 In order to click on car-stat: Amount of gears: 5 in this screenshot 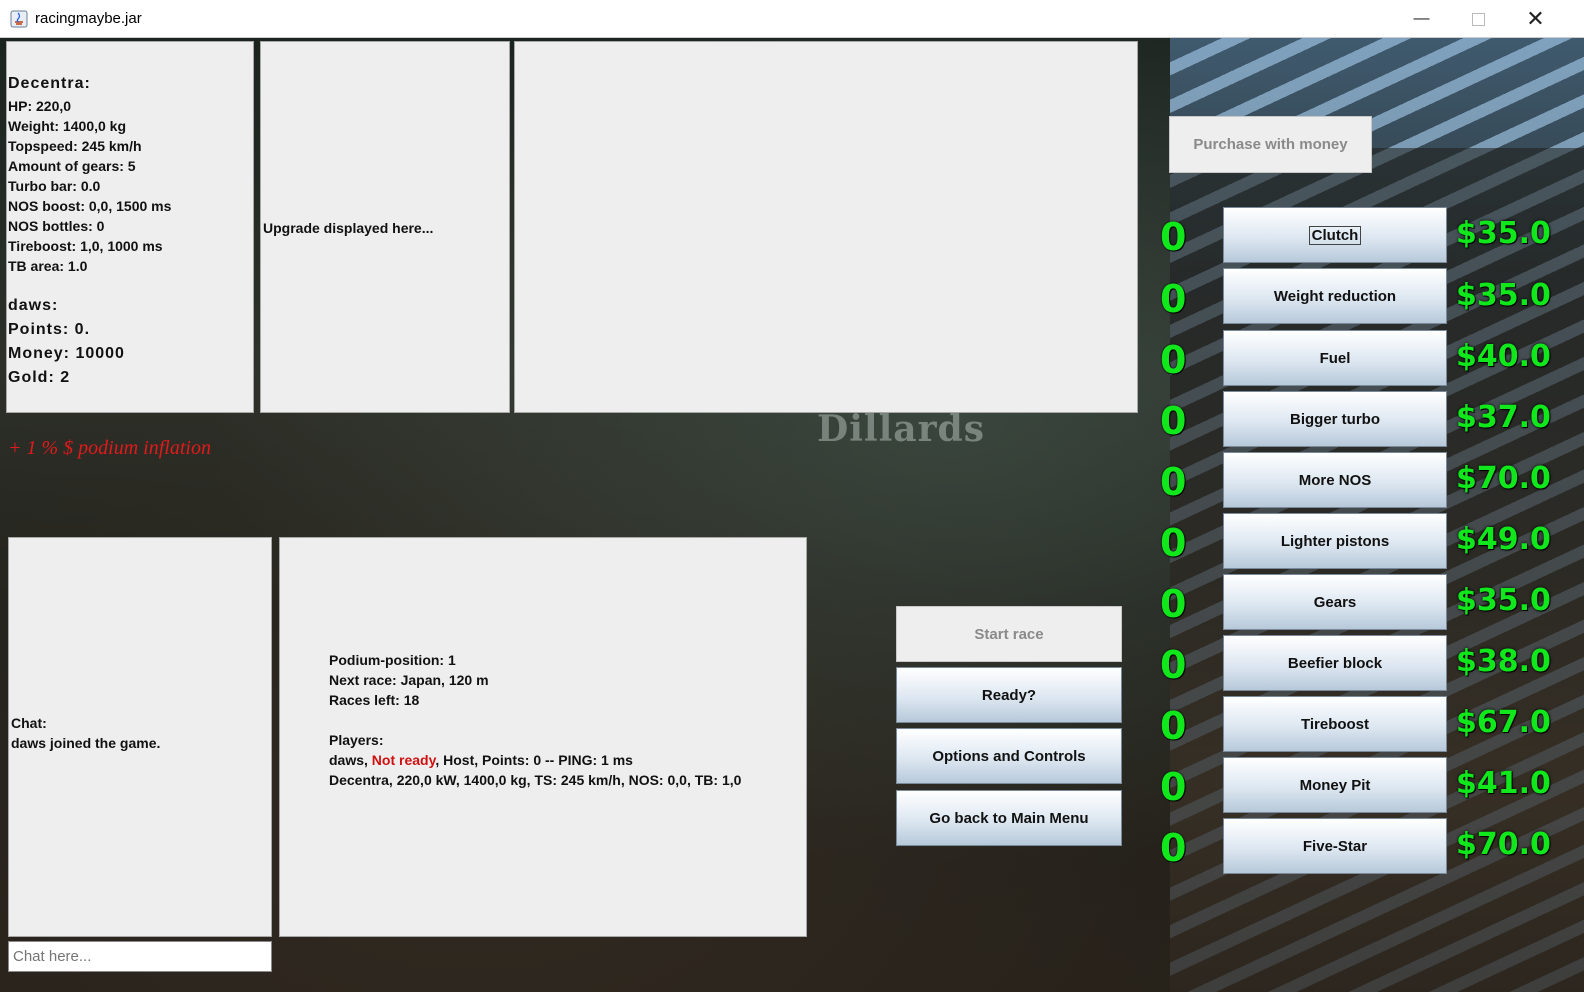, I will do `click(72, 166)`.